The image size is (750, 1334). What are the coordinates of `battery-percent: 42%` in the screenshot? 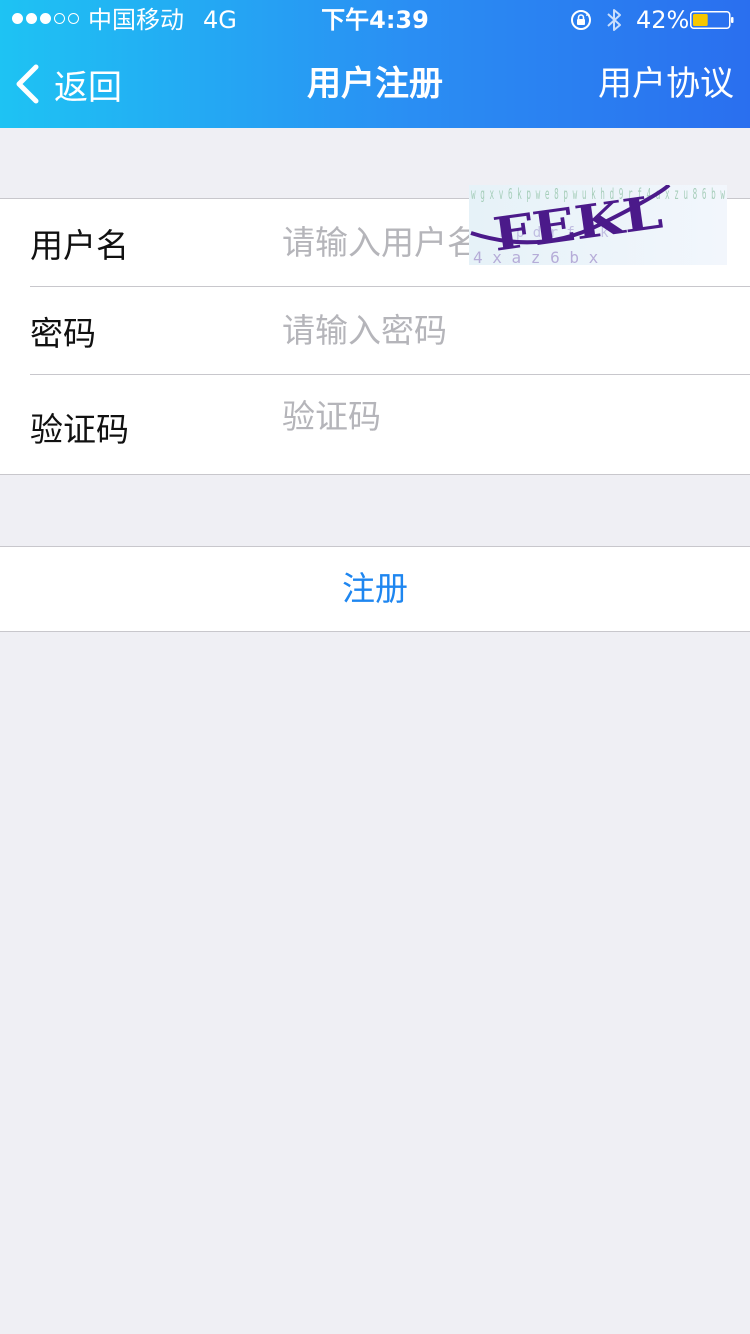 It's located at (663, 20).